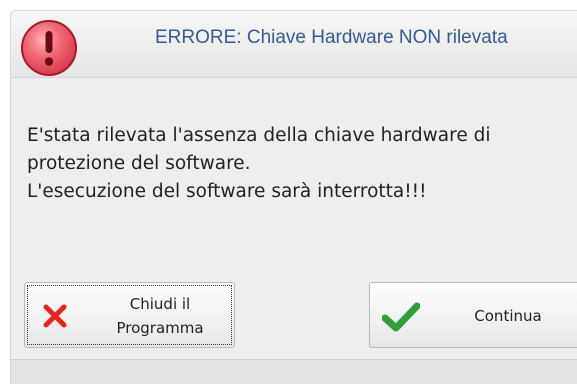  What do you see at coordinates (473, 315) in the screenshot?
I see `continue-button: Continua` at bounding box center [473, 315].